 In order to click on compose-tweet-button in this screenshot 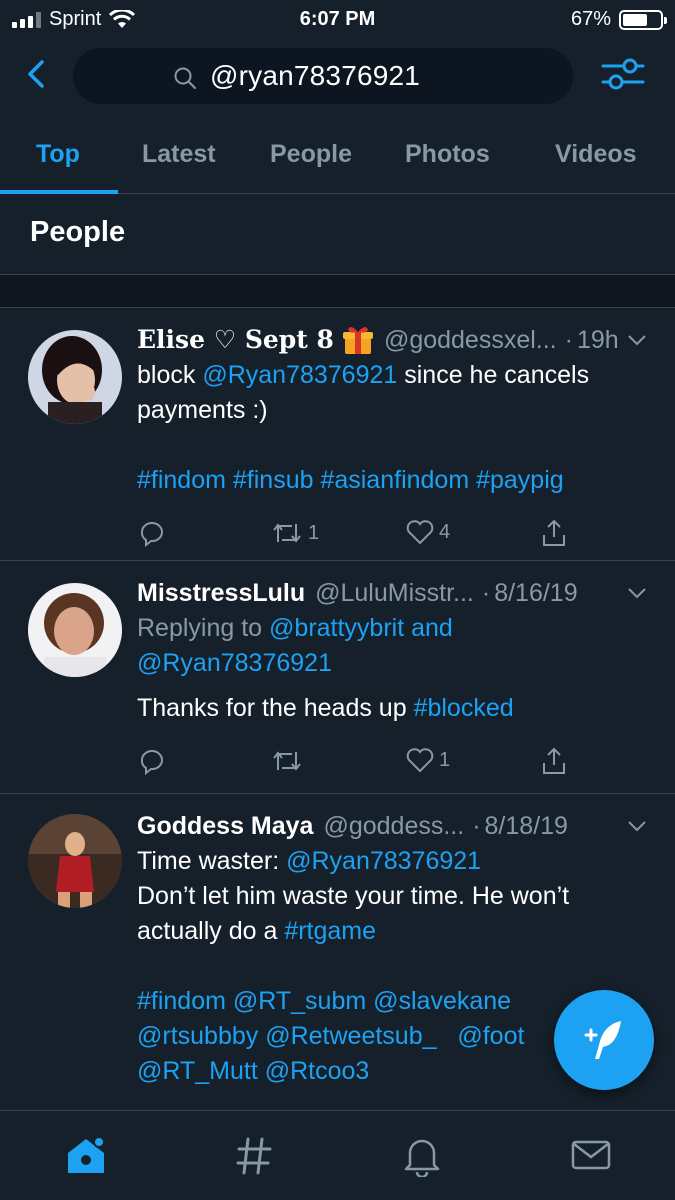, I will do `click(604, 1040)`.